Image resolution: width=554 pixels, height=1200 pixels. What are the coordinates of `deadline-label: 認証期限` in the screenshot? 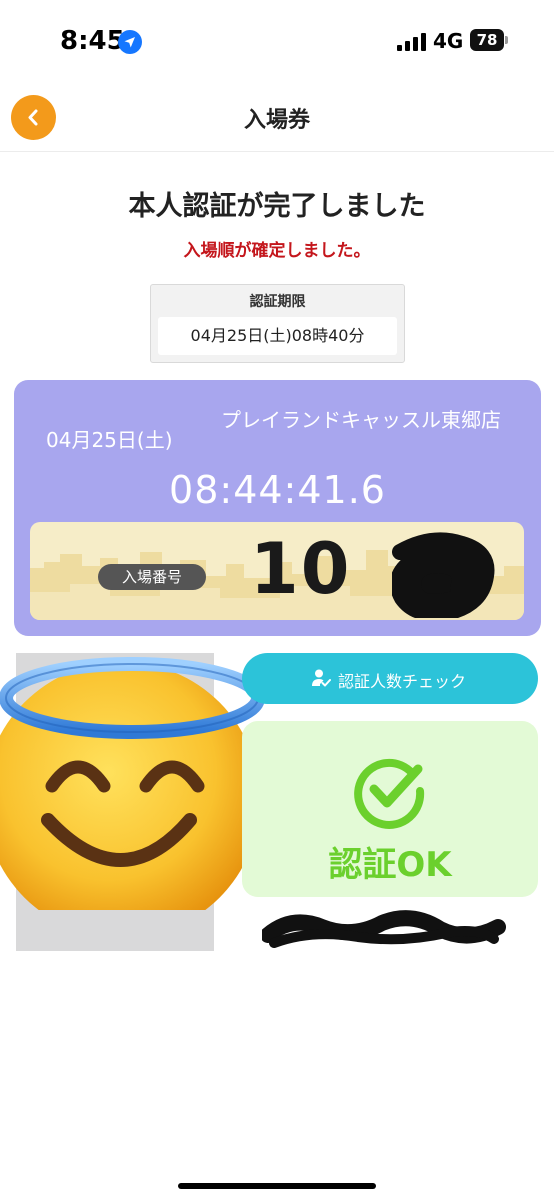 It's located at (277, 302).